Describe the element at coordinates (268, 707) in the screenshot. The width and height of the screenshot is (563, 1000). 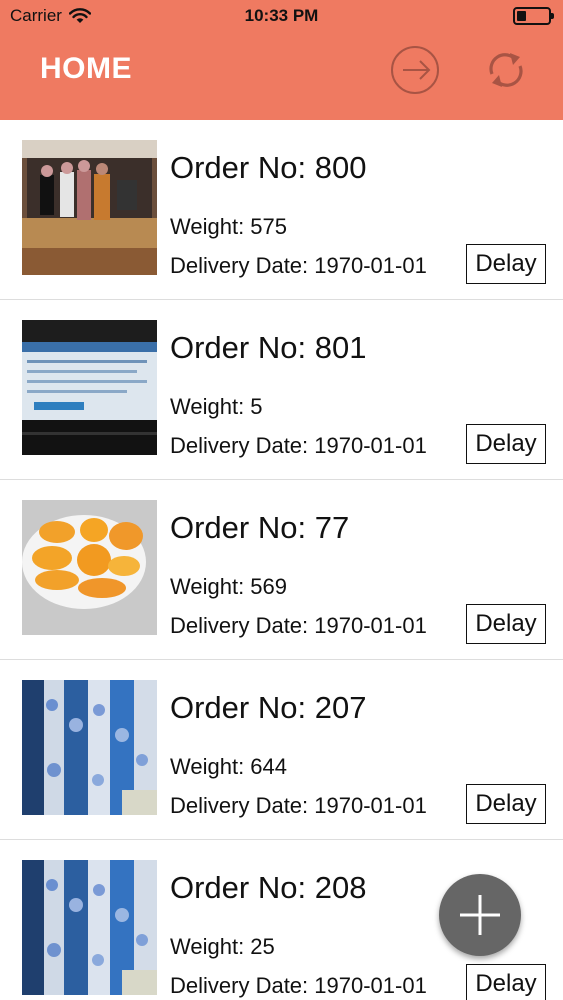
I see `order-number: Order No: 207` at that location.